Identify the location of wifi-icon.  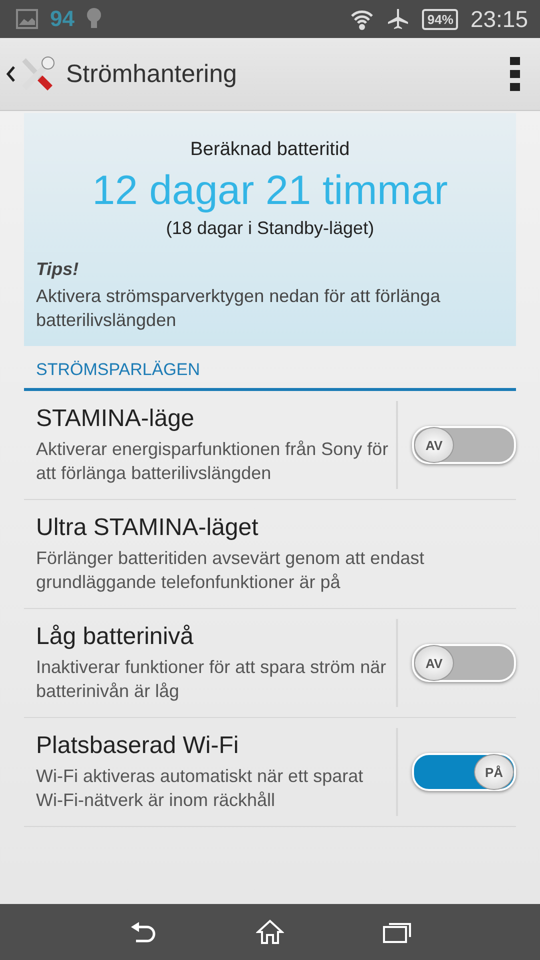
(362, 19).